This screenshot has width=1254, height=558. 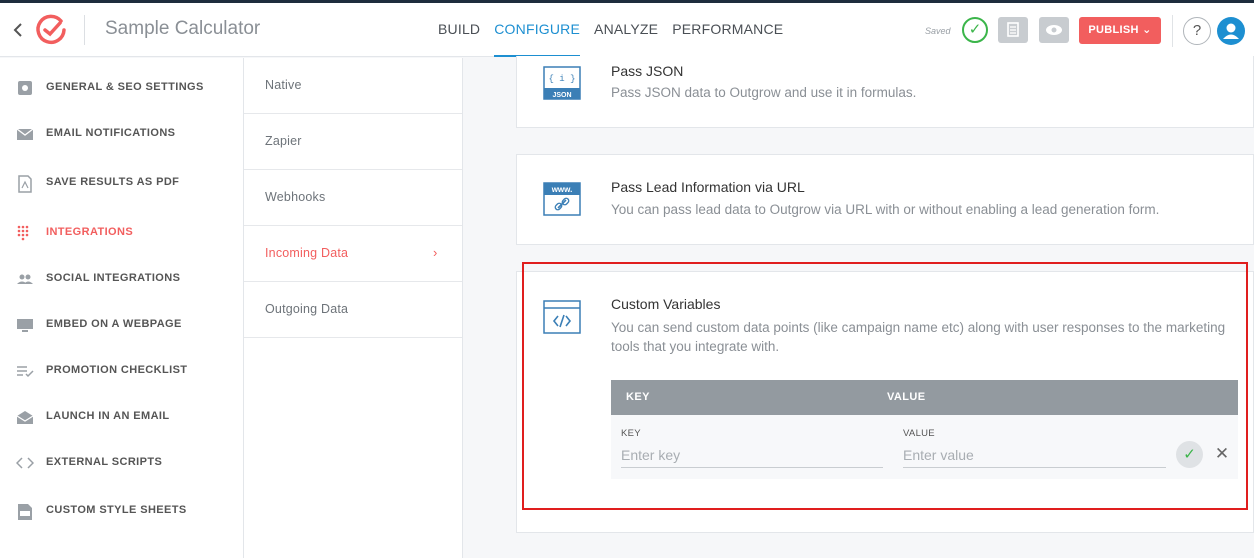 I want to click on sidebar-item-social-integrations: SOCIAL INTEGRATIONS, so click(x=122, y=279).